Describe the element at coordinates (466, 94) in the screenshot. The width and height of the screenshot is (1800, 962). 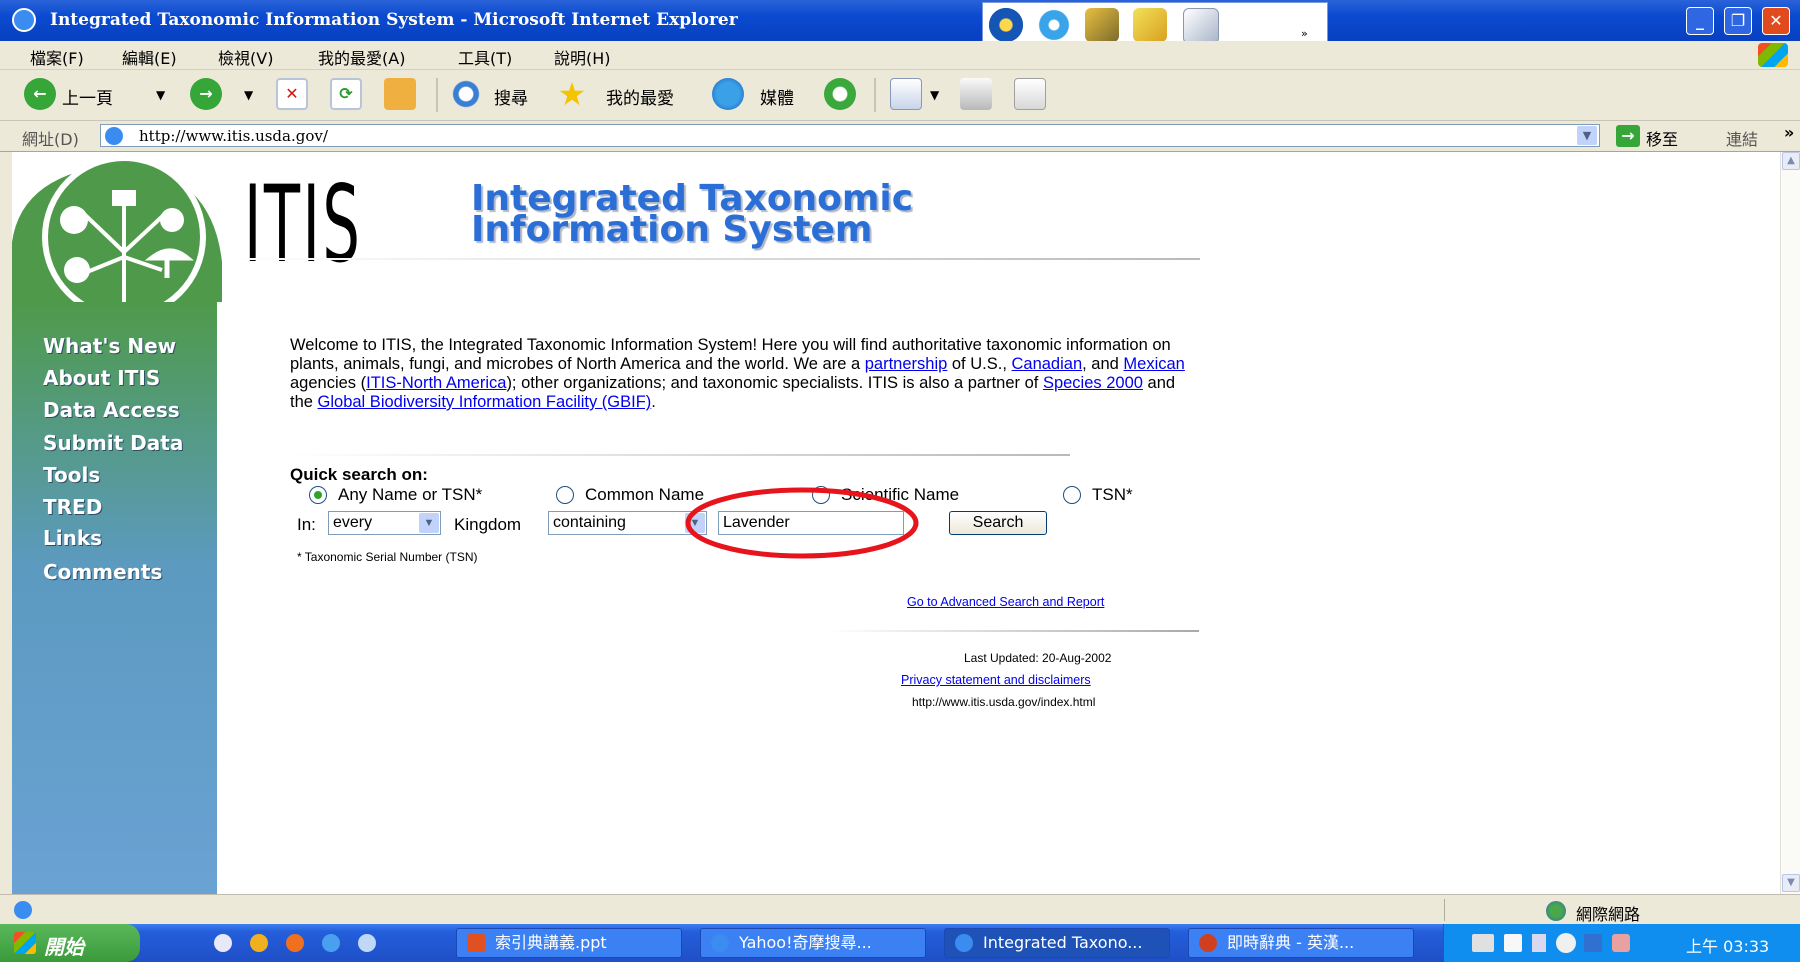
I see `search-icon` at that location.